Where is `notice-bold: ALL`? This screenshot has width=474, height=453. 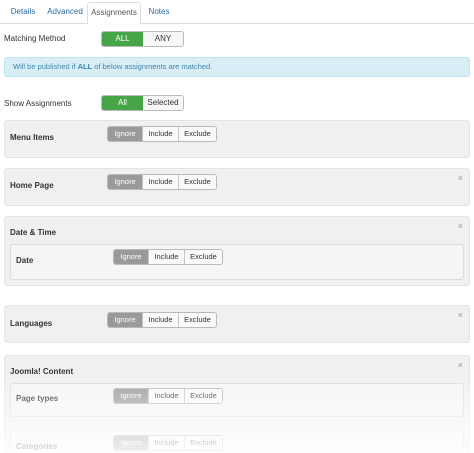
notice-bold: ALL is located at coordinates (85, 66).